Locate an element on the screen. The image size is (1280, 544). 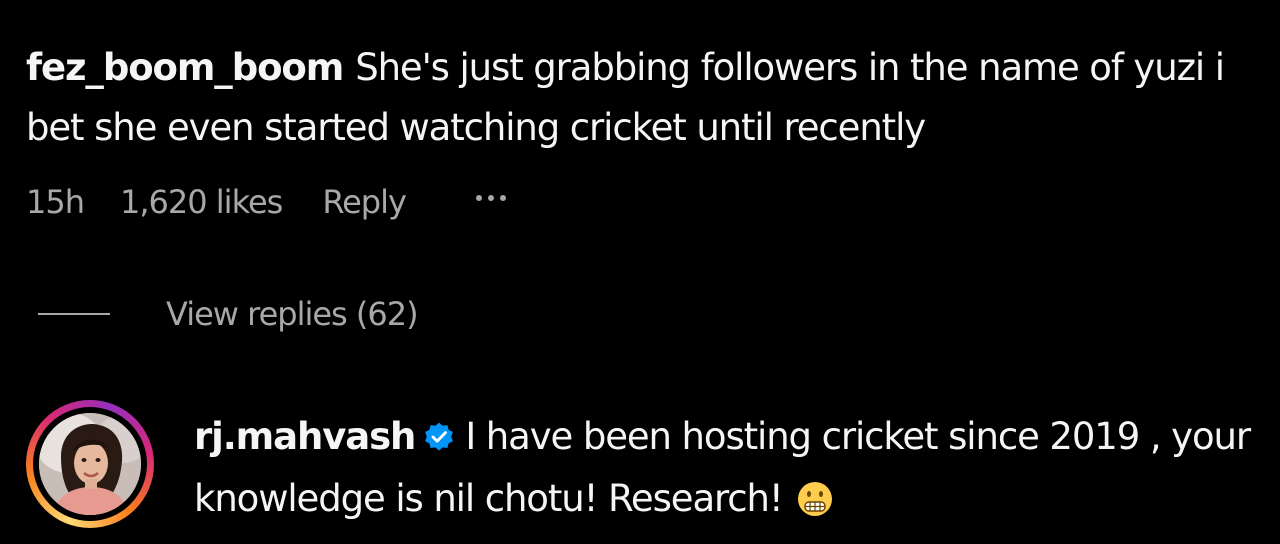
comment-timestamp: 15h is located at coordinates (55, 202).